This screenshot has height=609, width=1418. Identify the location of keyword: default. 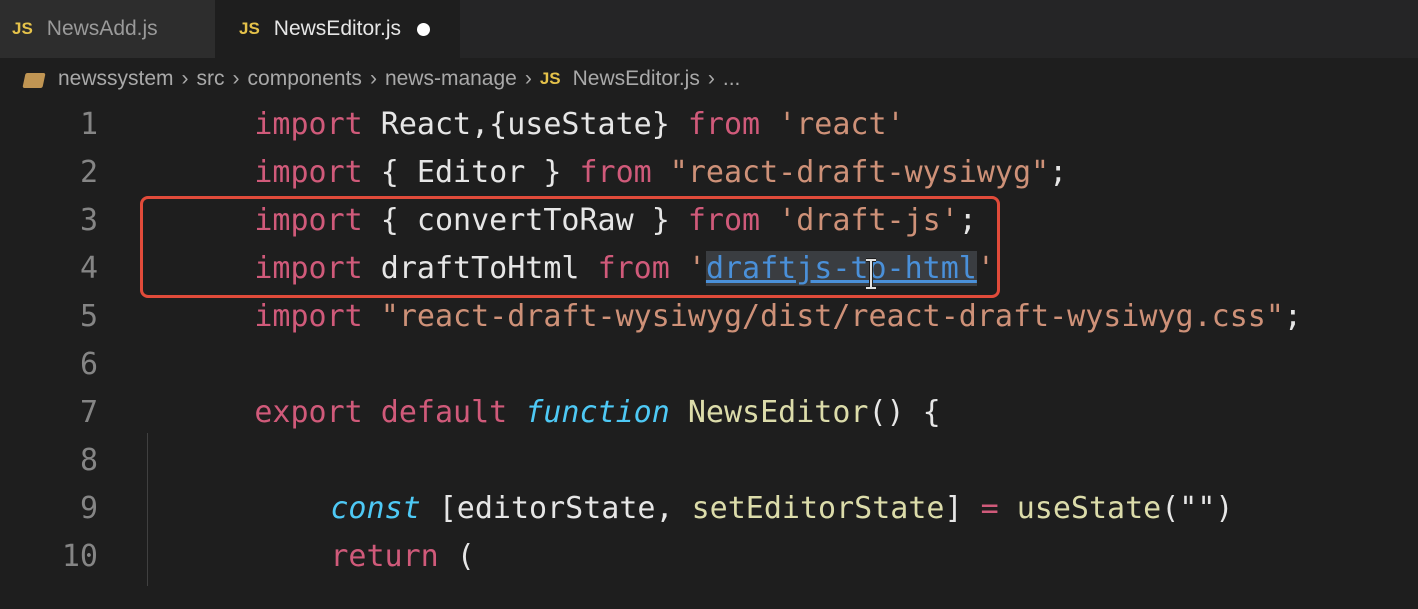
(444, 412).